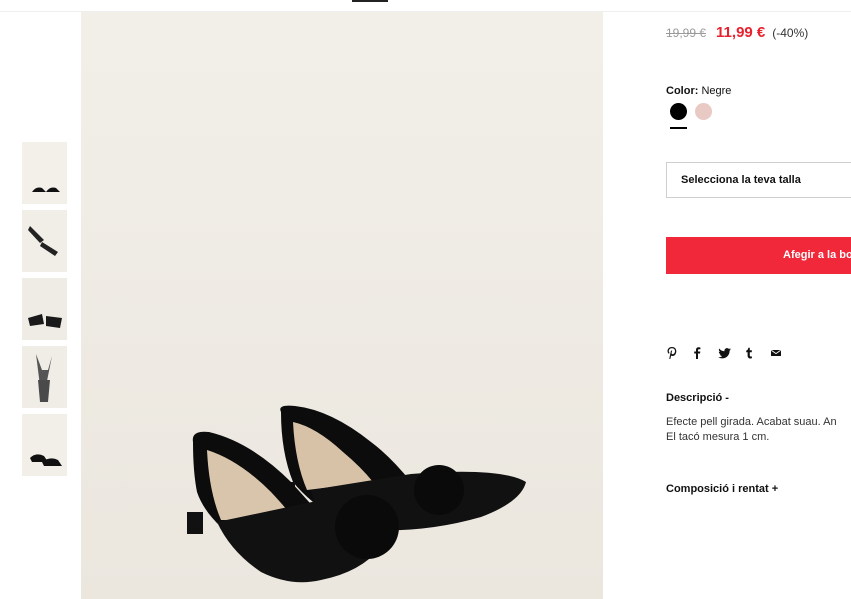  I want to click on color-label-value: Negre, so click(716, 91).